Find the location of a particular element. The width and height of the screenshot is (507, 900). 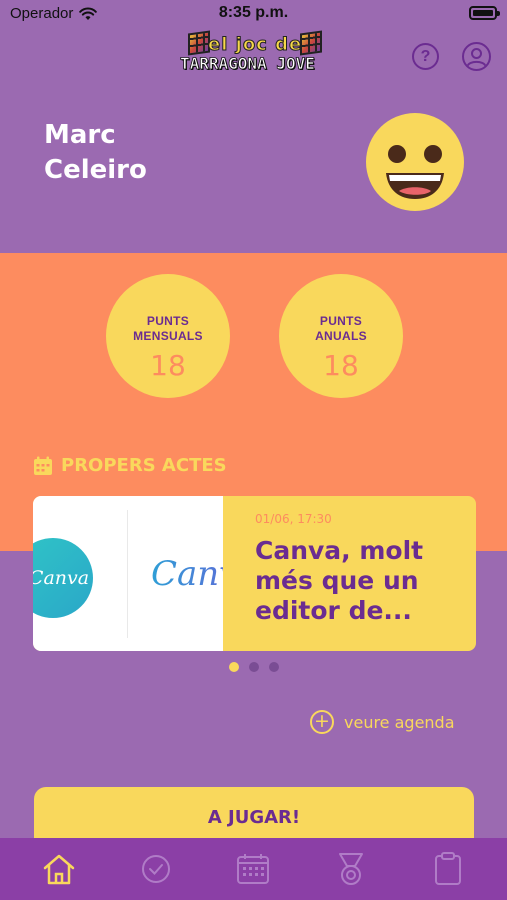

tab-rules is located at coordinates (448, 869).